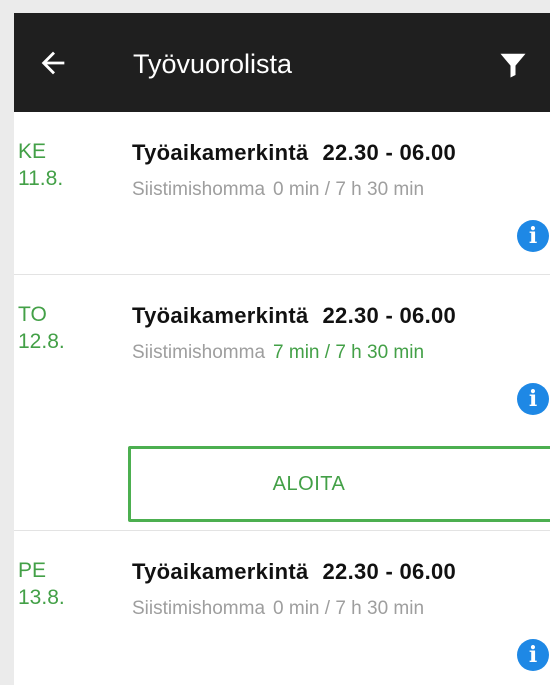 The height and width of the screenshot is (685, 550). I want to click on page-title: Työvuorolista, so click(213, 64).